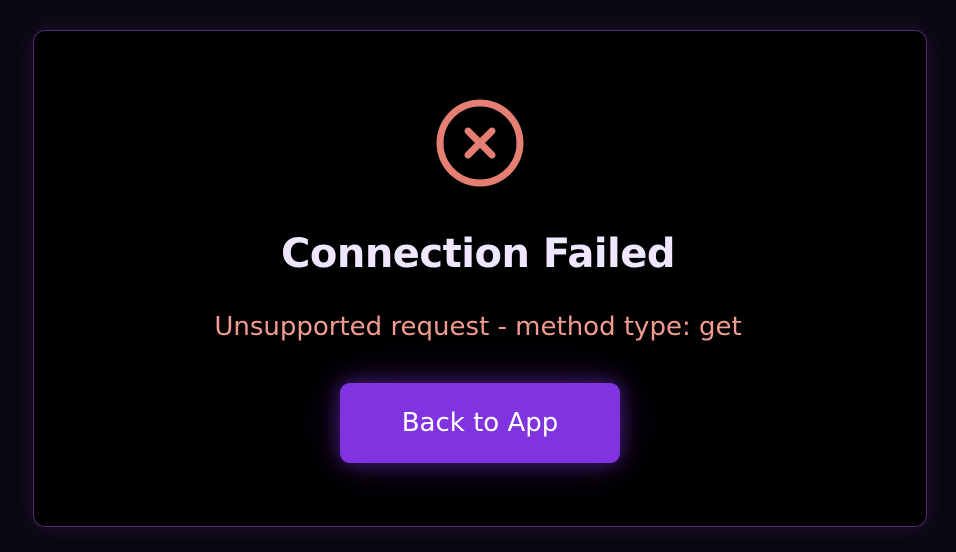 The height and width of the screenshot is (552, 956). What do you see at coordinates (480, 143) in the screenshot?
I see `error-circle-x-icon` at bounding box center [480, 143].